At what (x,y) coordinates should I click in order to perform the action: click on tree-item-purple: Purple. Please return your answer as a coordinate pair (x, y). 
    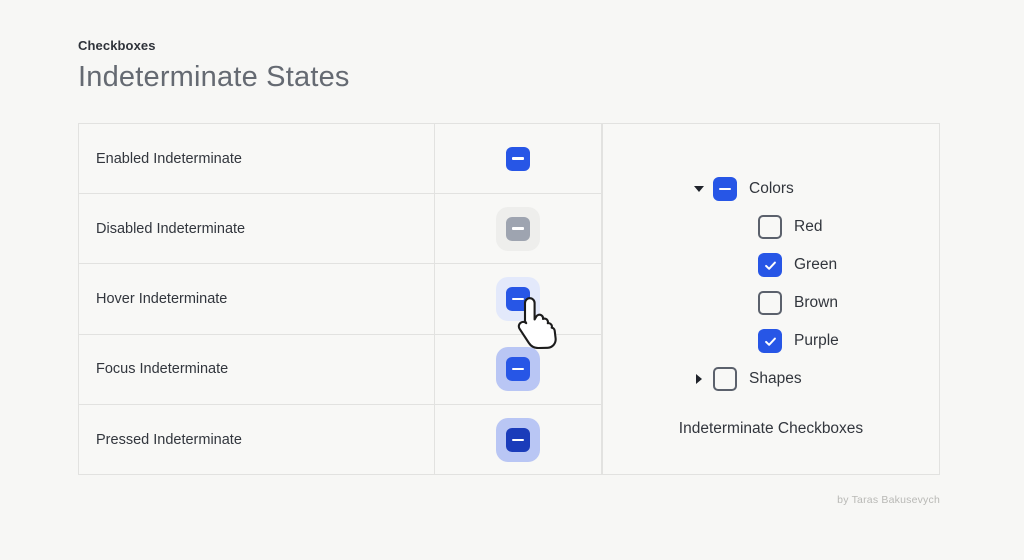
    Looking at the image, I should click on (765, 341).